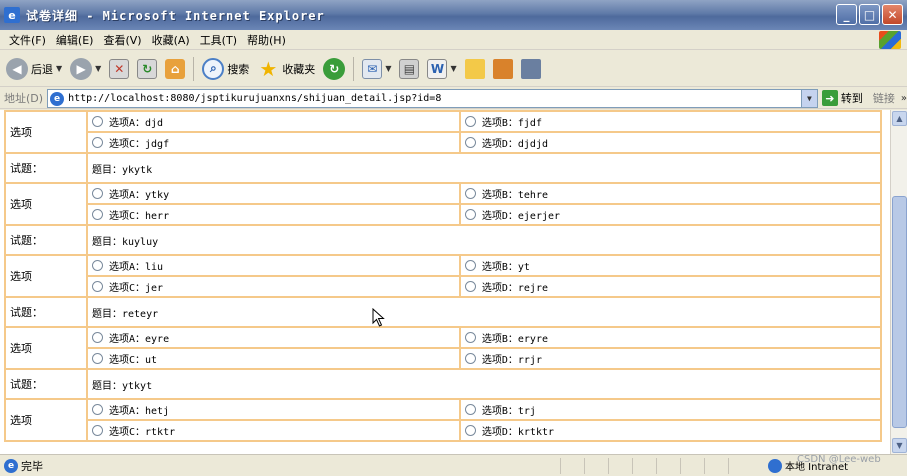  What do you see at coordinates (136, 267) in the screenshot?
I see `option-text: 选项A：liu` at bounding box center [136, 267].